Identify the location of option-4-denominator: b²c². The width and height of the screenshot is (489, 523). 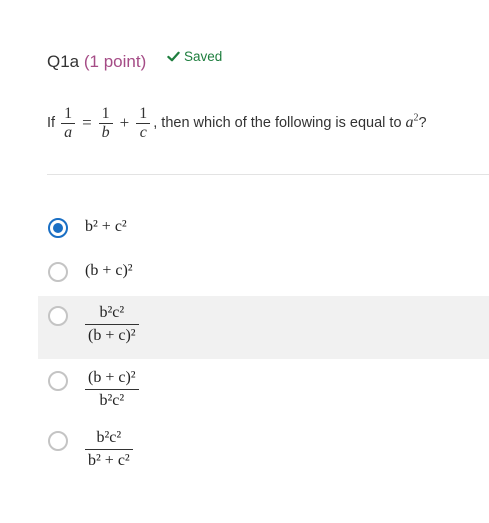
(112, 400).